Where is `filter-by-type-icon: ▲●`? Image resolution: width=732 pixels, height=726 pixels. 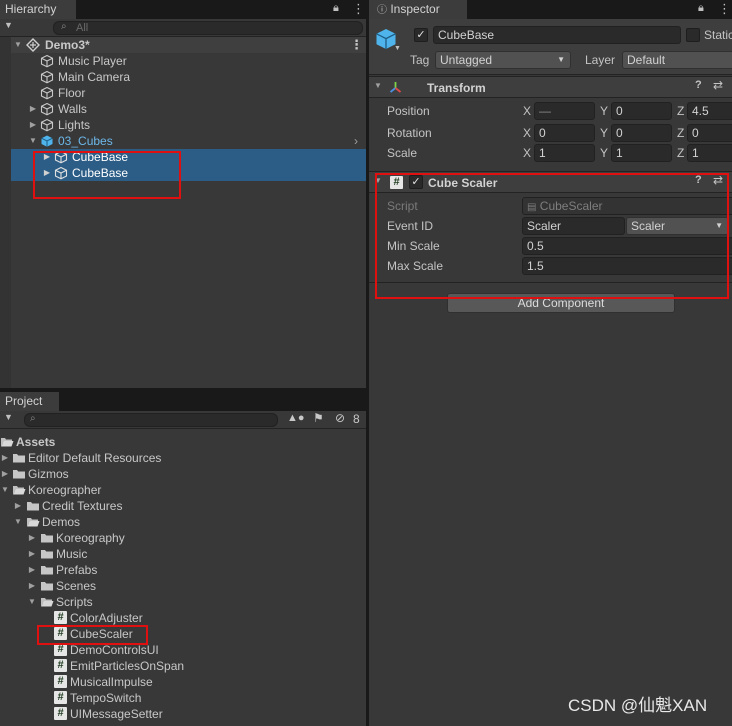
filter-by-type-icon: ▲● is located at coordinates (296, 418).